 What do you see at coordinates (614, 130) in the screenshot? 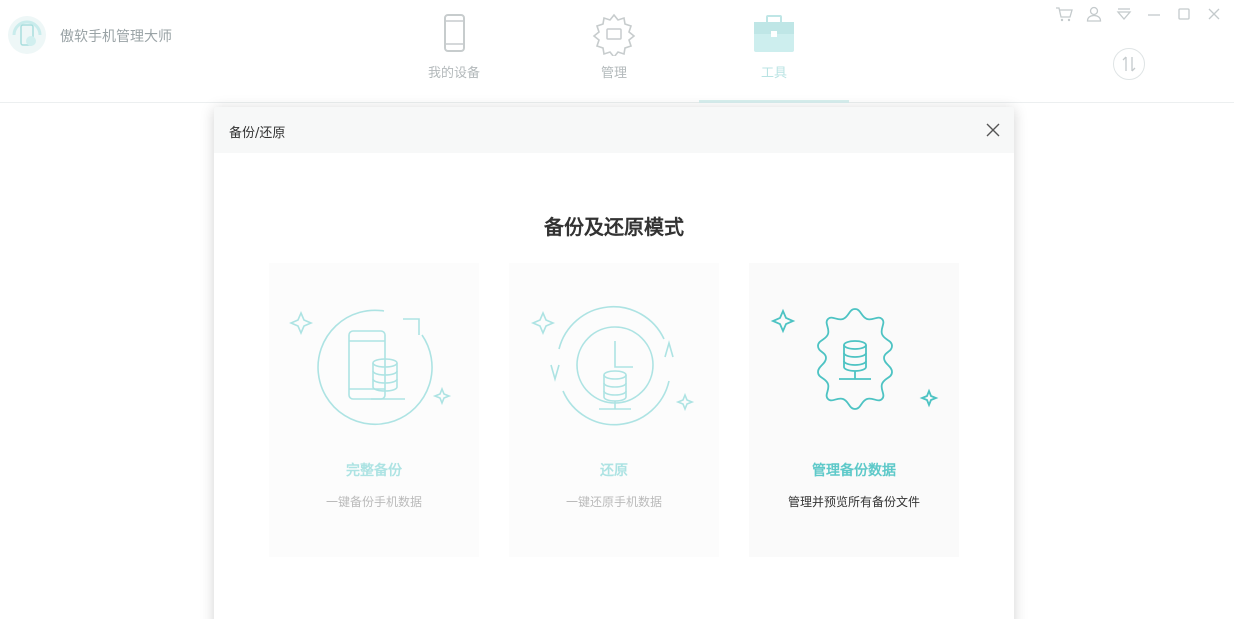
I see `dialog-header: 备份/还原` at bounding box center [614, 130].